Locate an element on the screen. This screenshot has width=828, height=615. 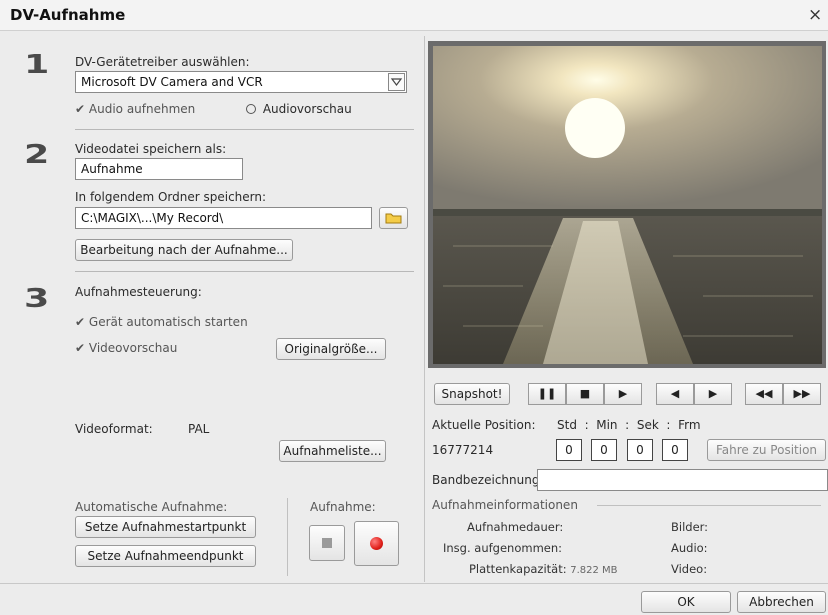
video-label: Video: is located at coordinates (689, 569).